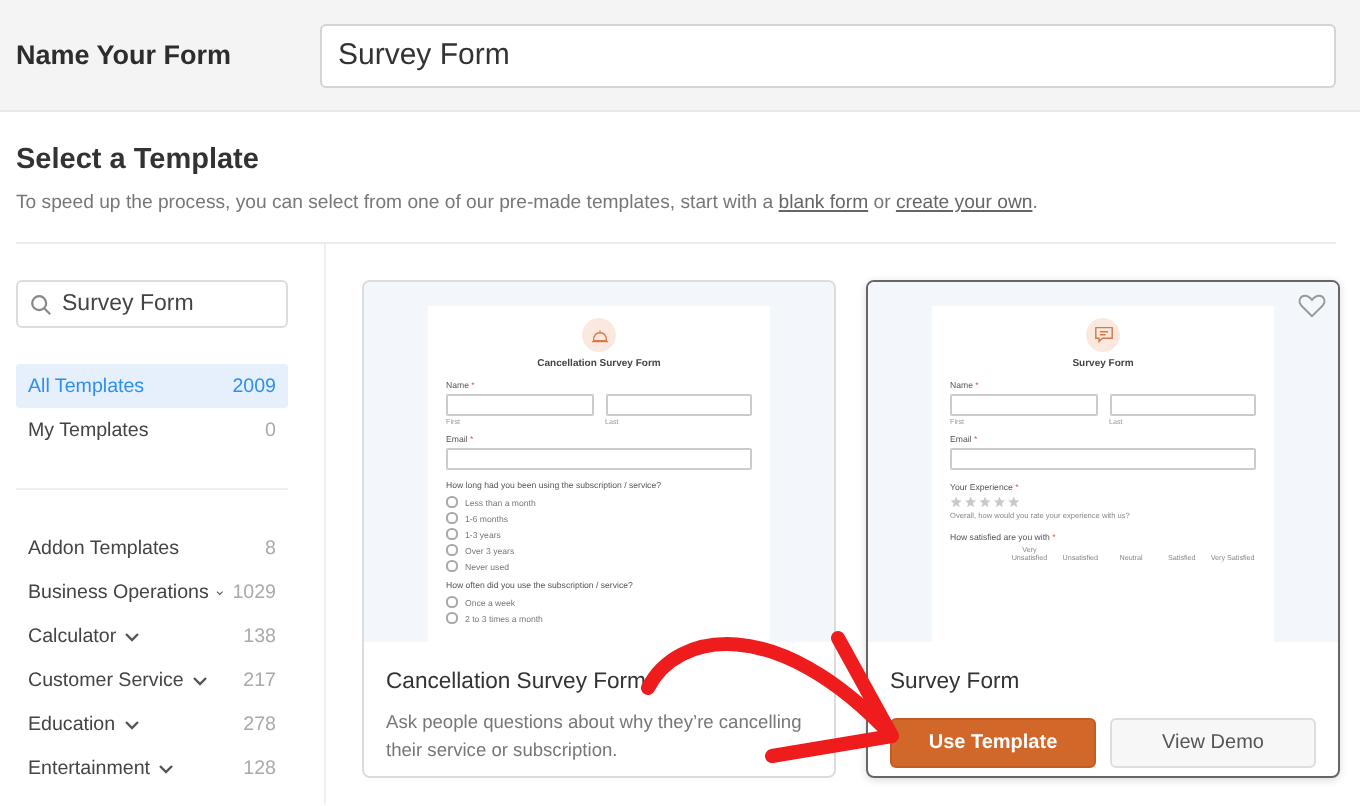 Image resolution: width=1360 pixels, height=806 pixels. Describe the element at coordinates (1312, 306) in the screenshot. I see `heart-icon` at that location.